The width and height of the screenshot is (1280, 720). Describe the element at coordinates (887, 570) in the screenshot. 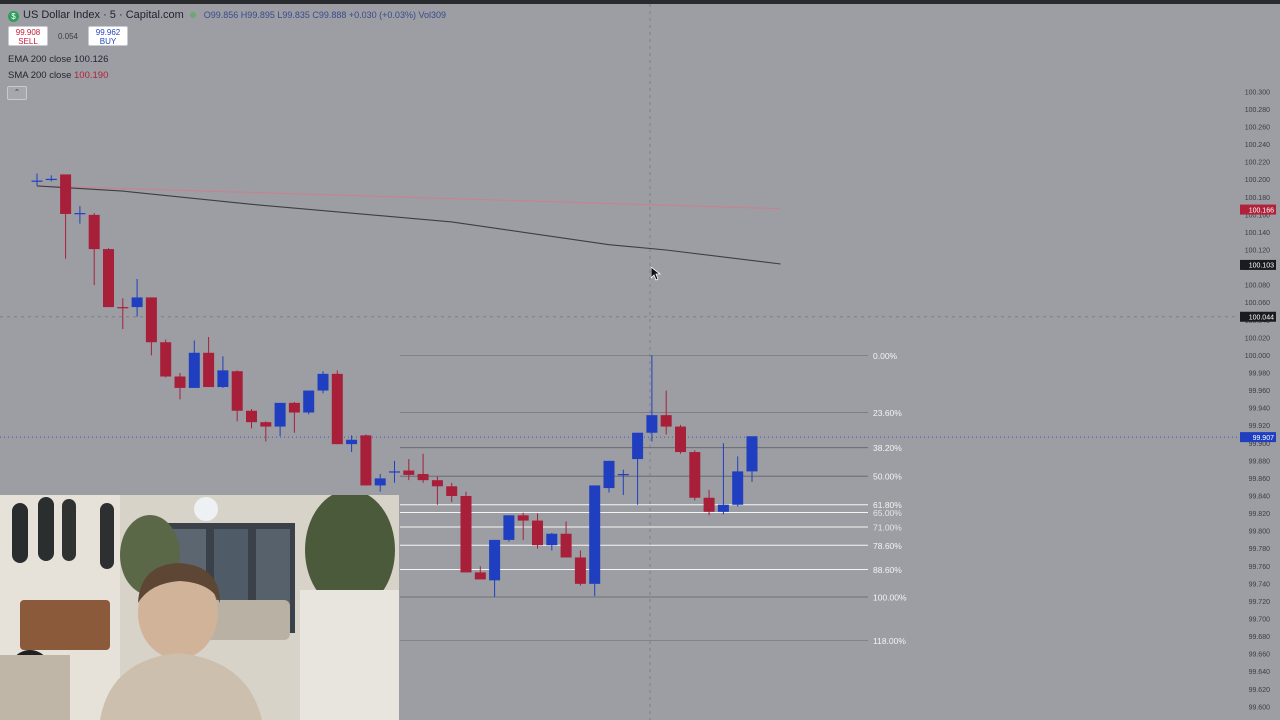

I see `fib-level-label: 88.60%` at that location.